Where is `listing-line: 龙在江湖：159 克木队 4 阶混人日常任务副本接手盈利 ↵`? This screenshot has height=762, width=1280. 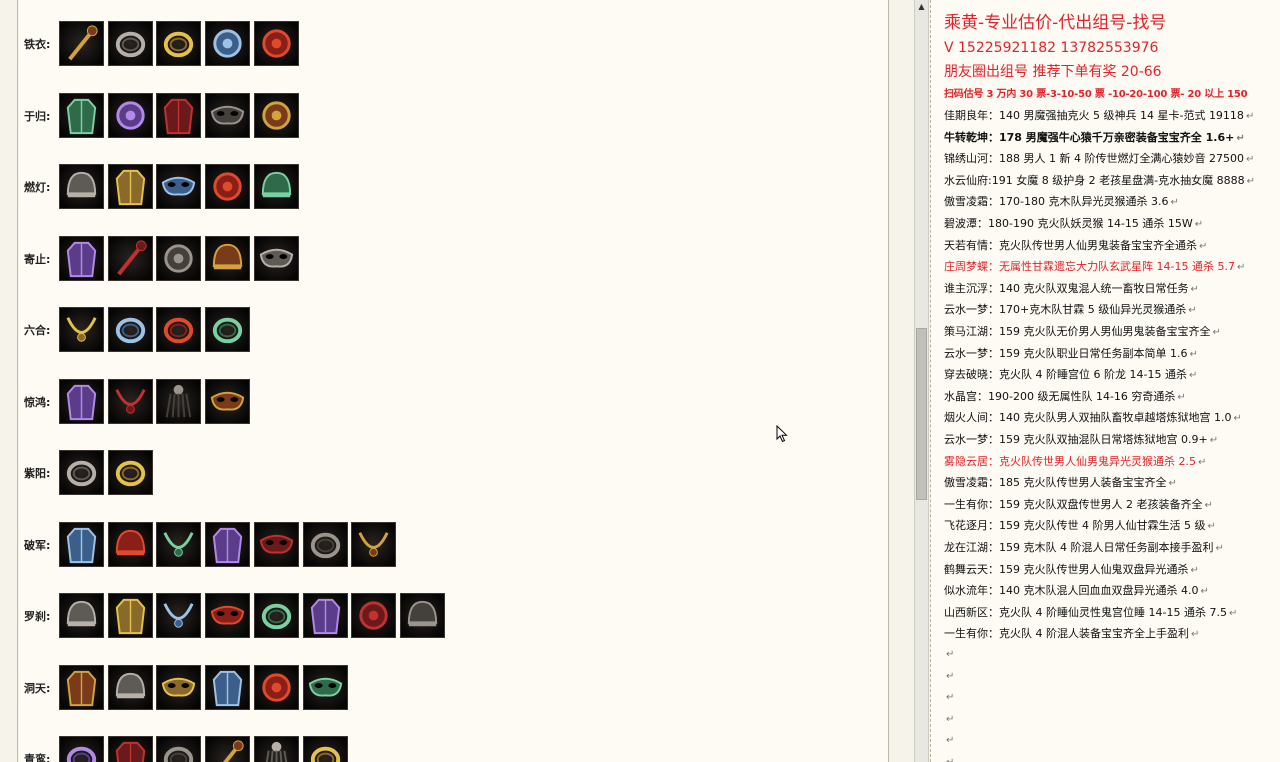
listing-line: 龙在江湖：159 克木队 4 阶混人日常任务副本接手盈利 ↵ is located at coordinates (1084, 547).